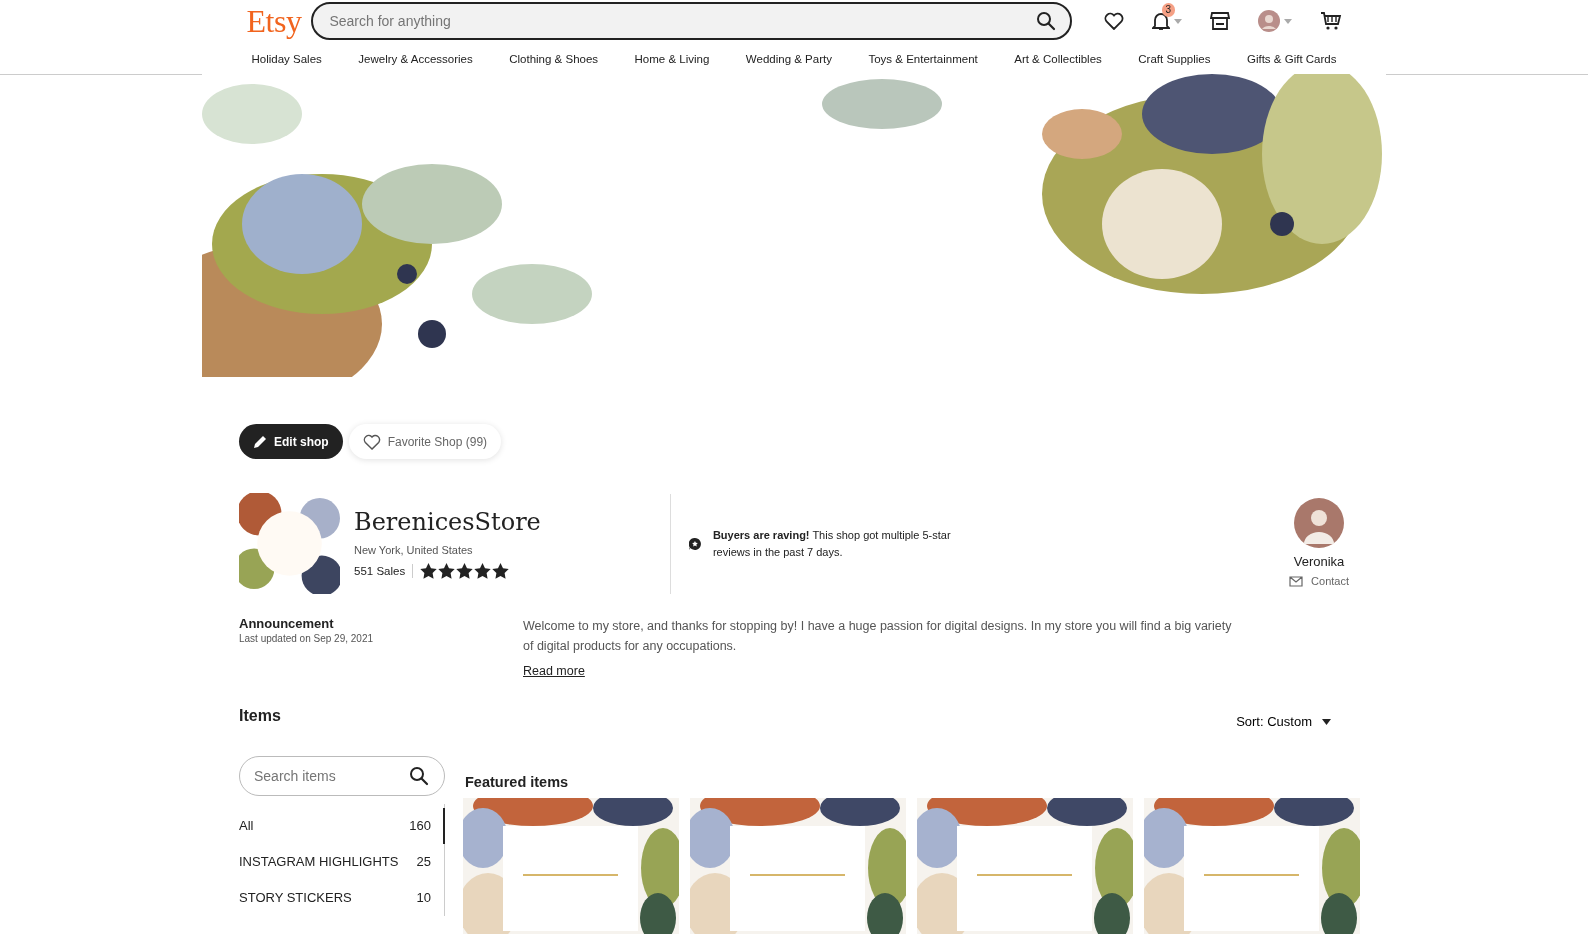  What do you see at coordinates (923, 59) in the screenshot?
I see `category-link: Toys & Entertainment` at bounding box center [923, 59].